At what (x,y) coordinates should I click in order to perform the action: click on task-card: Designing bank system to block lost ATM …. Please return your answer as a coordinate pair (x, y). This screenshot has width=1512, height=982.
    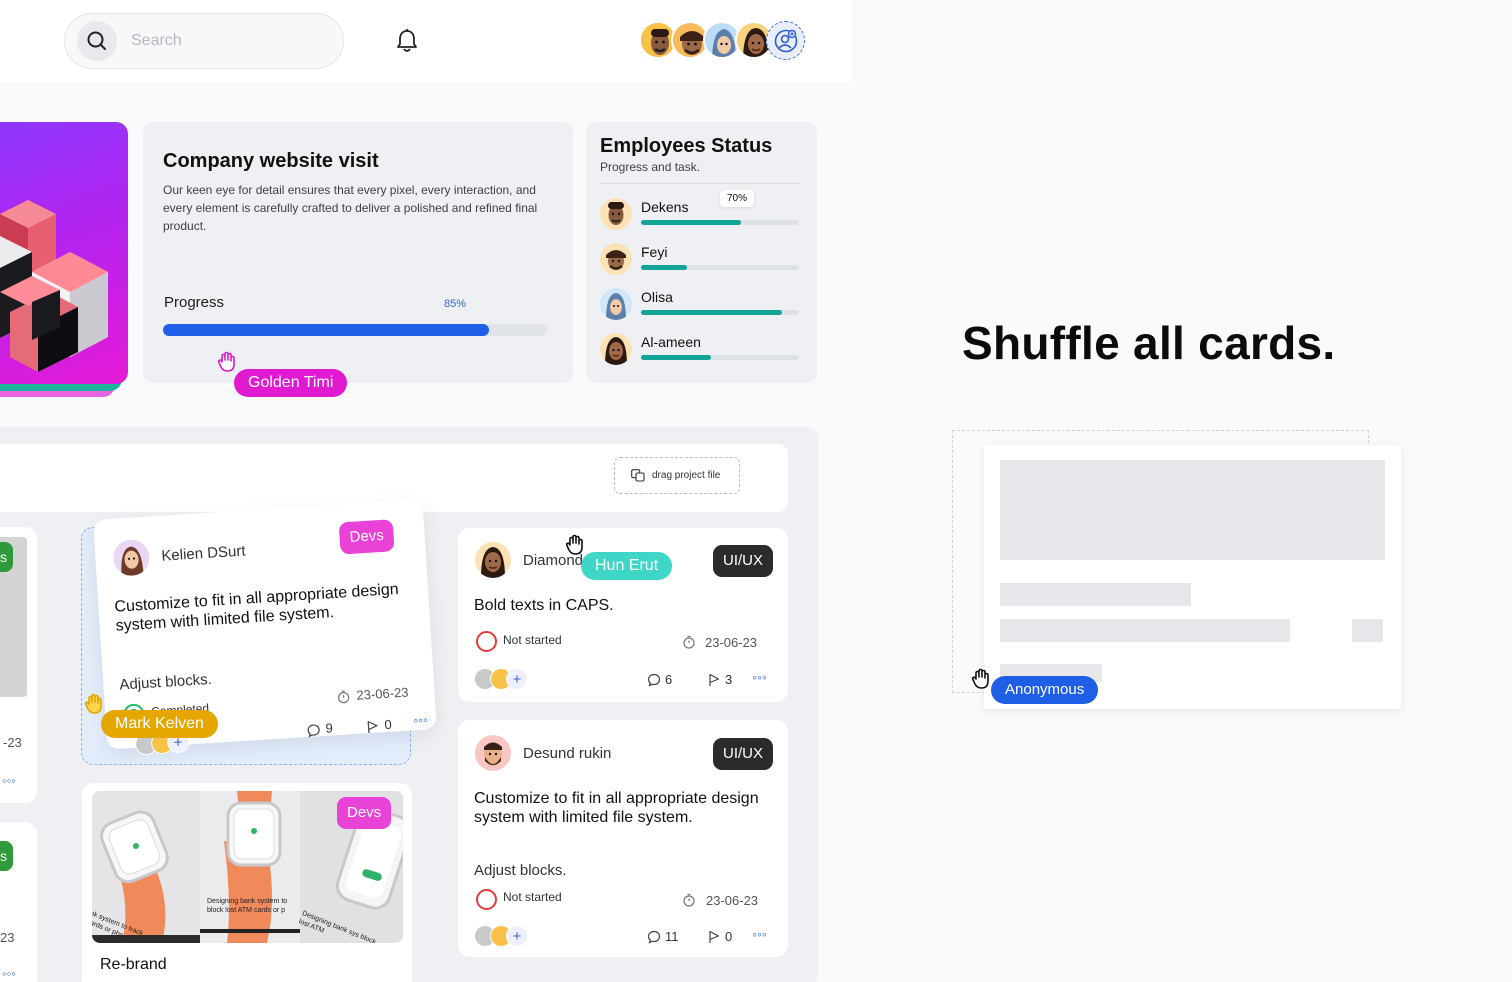
    Looking at the image, I should click on (247, 882).